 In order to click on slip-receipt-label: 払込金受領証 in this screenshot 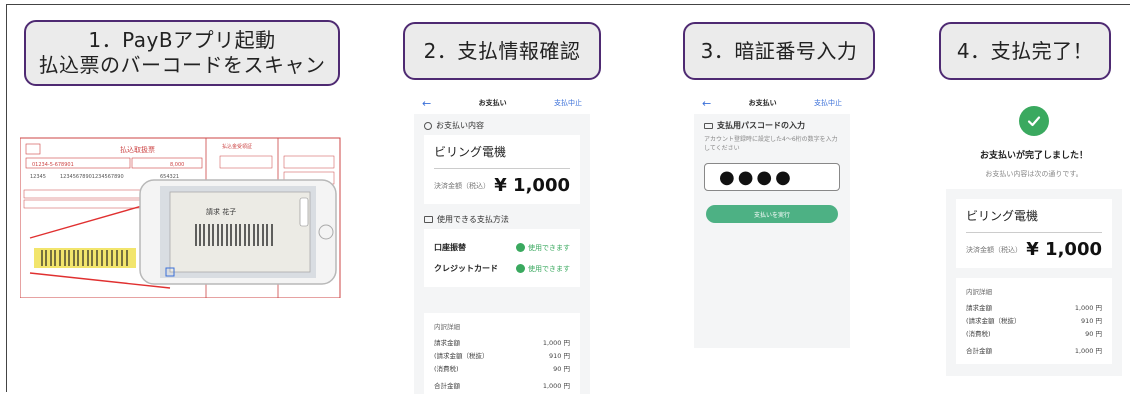, I will do `click(237, 146)`.